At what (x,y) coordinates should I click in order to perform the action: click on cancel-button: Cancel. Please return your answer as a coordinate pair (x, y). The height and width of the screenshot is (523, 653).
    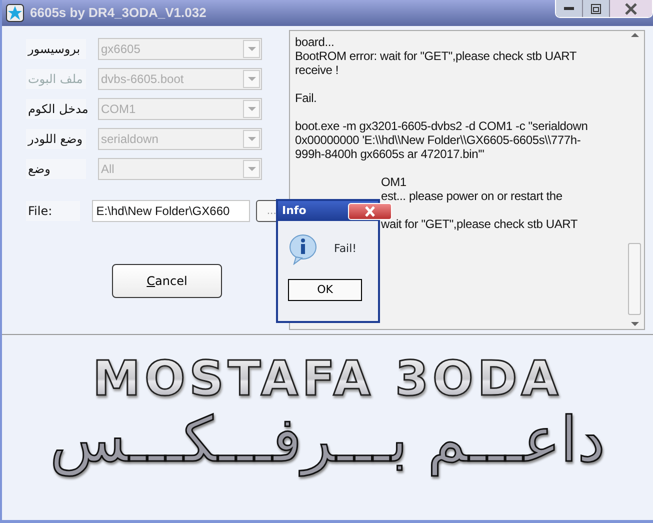
    Looking at the image, I should click on (167, 281).